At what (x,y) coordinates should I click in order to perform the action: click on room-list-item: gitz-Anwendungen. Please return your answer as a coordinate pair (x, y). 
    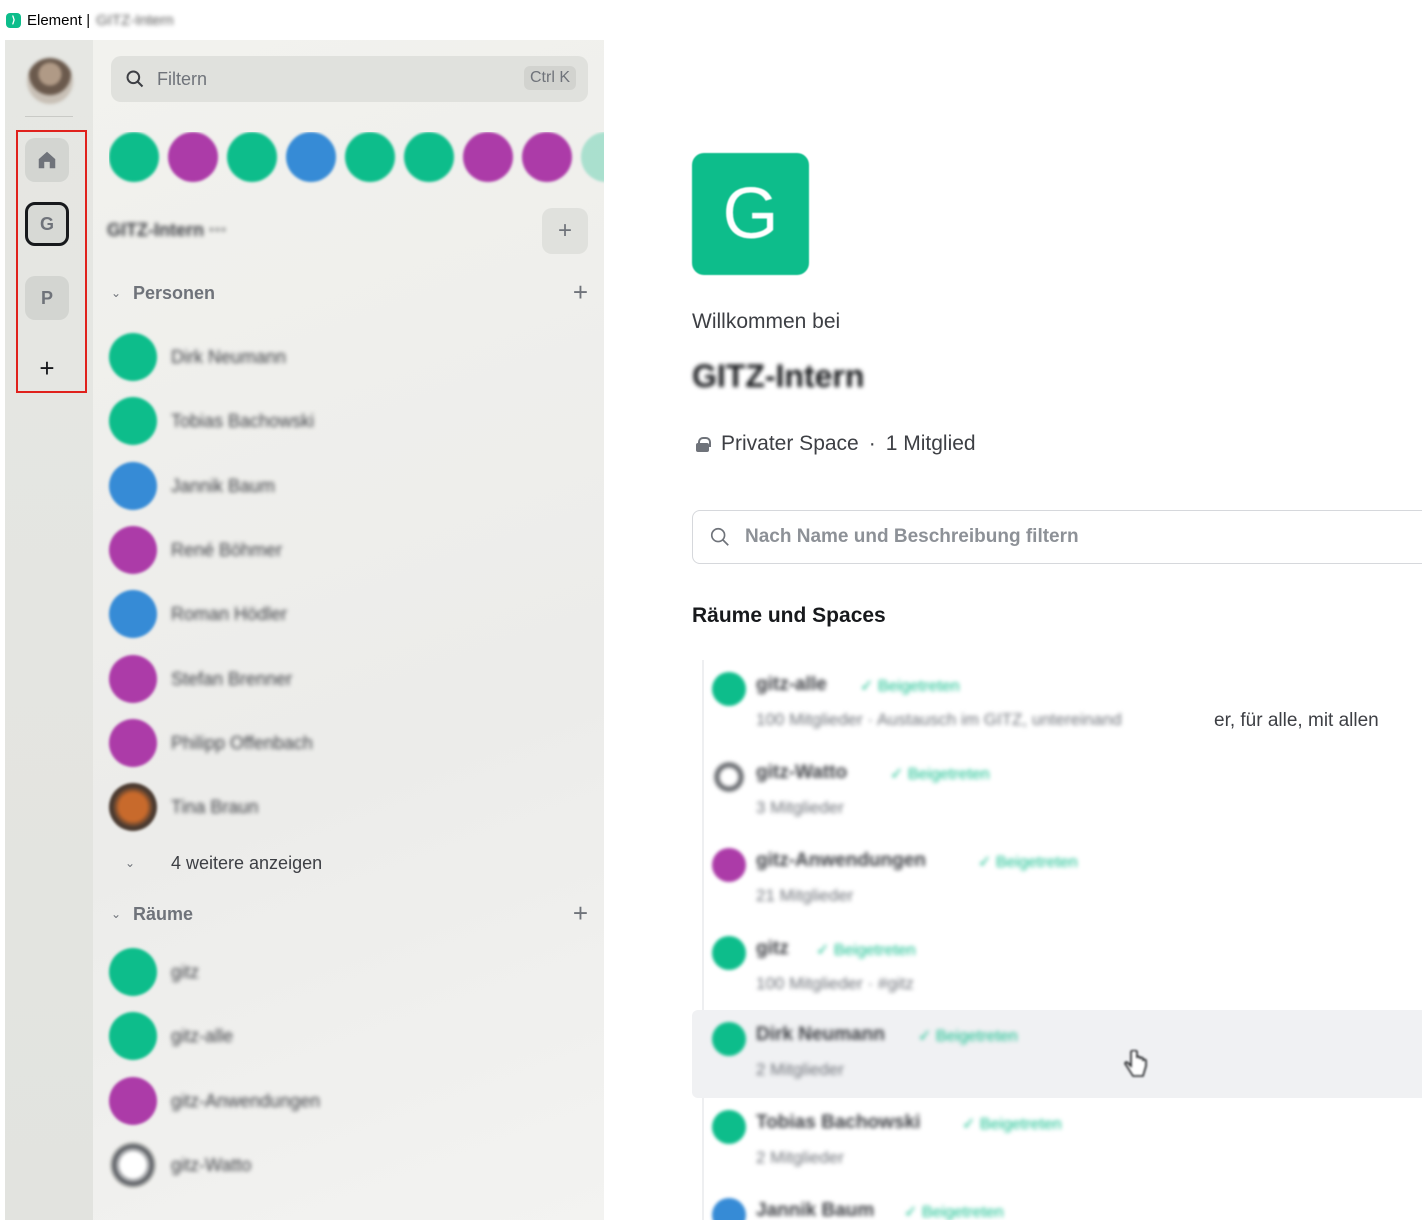
    Looking at the image, I should click on (349, 1101).